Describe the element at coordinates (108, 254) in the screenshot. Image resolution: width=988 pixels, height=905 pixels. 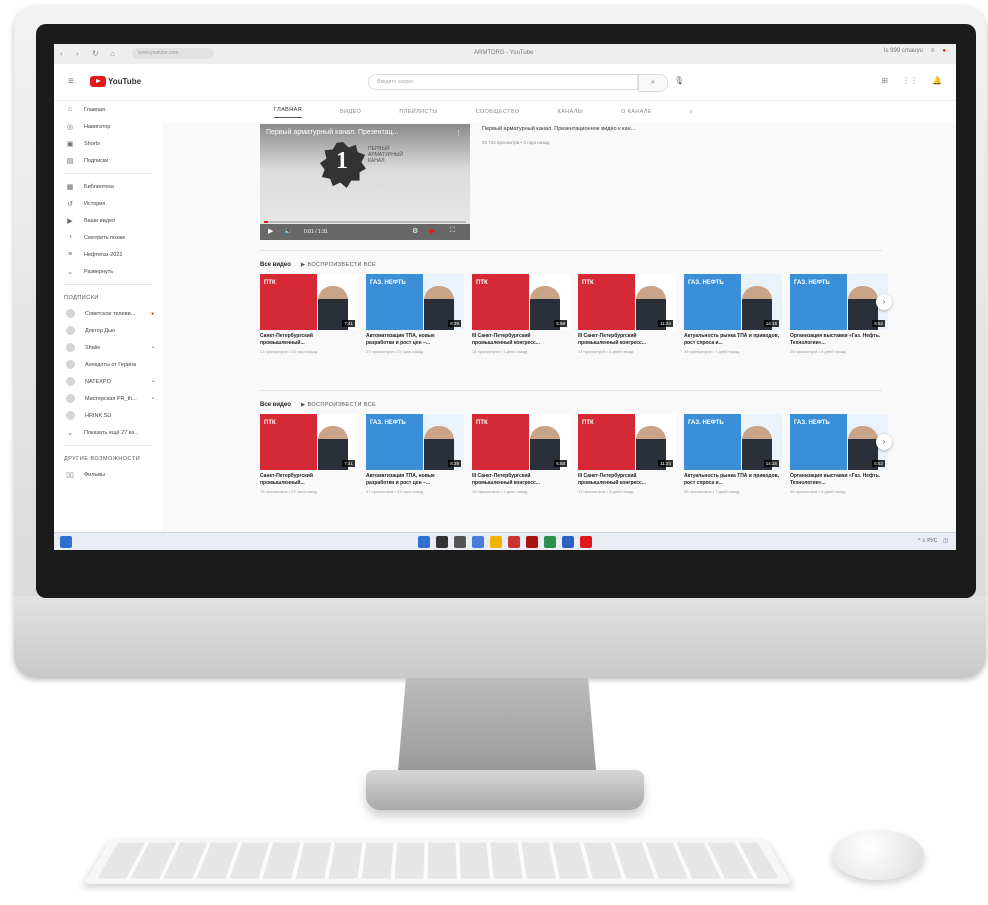
I see `sidebar-item: ≡ Нефтегаз-2022` at that location.